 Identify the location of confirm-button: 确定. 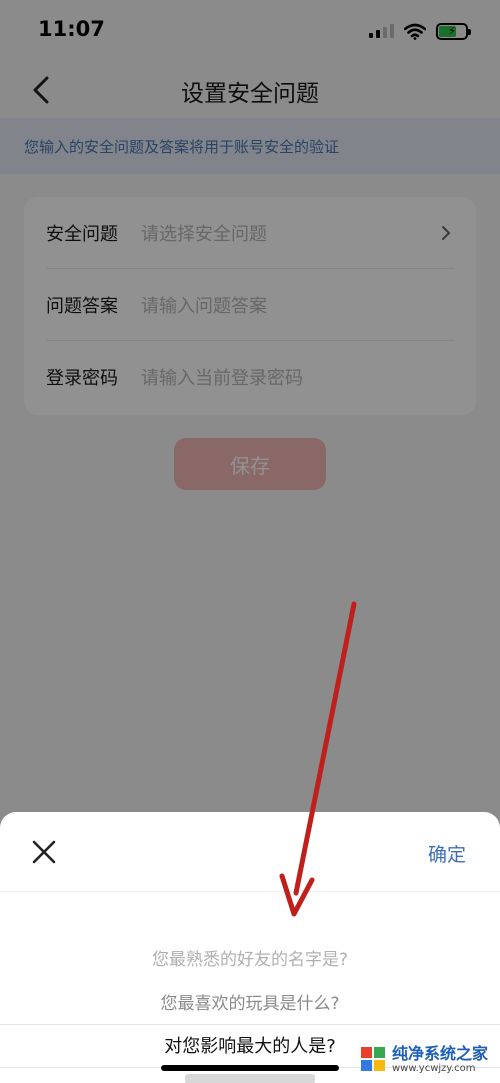
(447, 853).